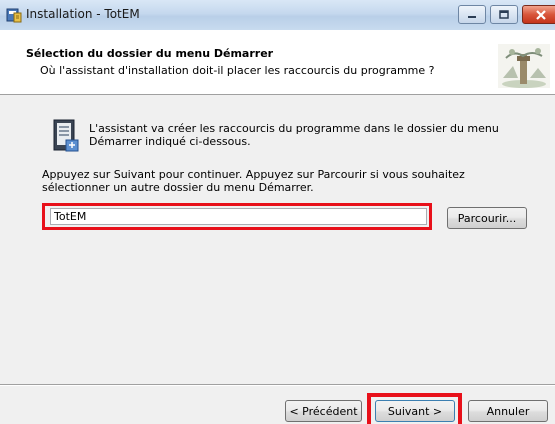 The image size is (555, 424). Describe the element at coordinates (170, 141) in the screenshot. I see `info-text-line2: Démarrer indiqué ci-dessous.` at that location.